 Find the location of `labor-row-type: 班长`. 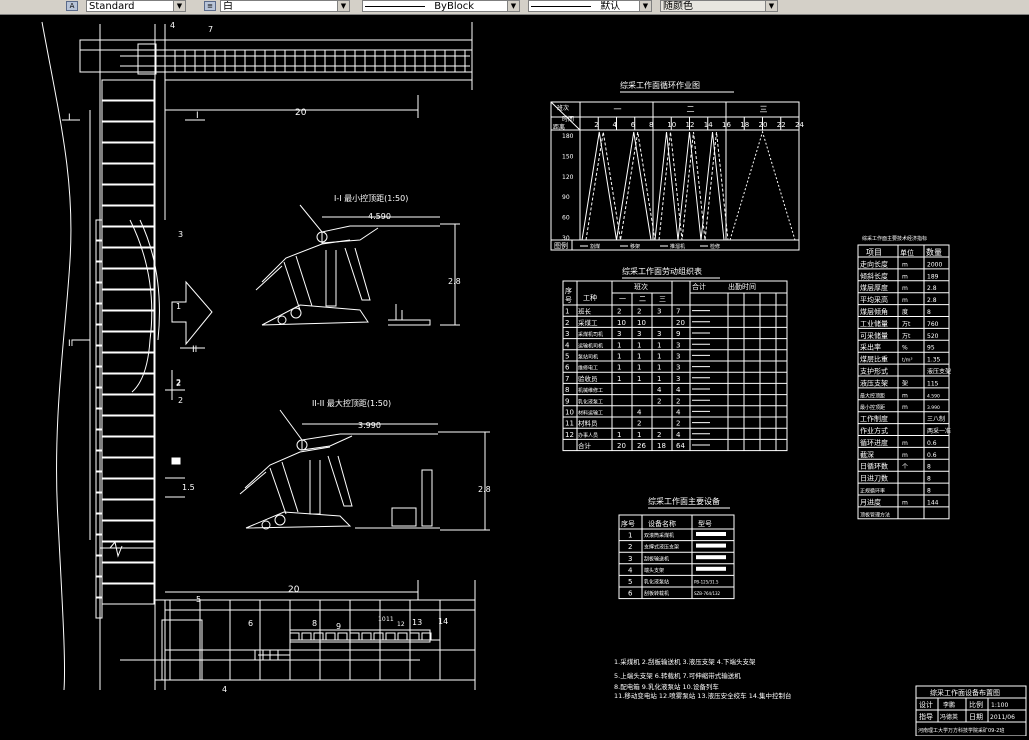

labor-row-type: 班长 is located at coordinates (585, 311).